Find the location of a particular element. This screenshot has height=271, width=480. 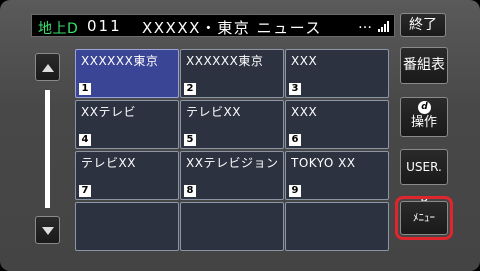

channel-cell: TOKYO XX 9 is located at coordinates (337, 175).